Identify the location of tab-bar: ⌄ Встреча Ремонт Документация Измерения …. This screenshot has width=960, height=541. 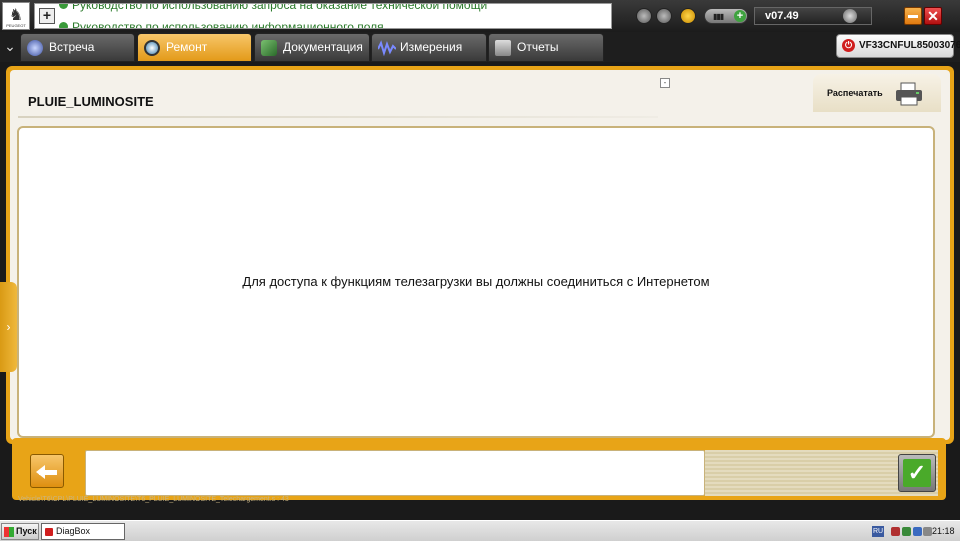
(480, 47).